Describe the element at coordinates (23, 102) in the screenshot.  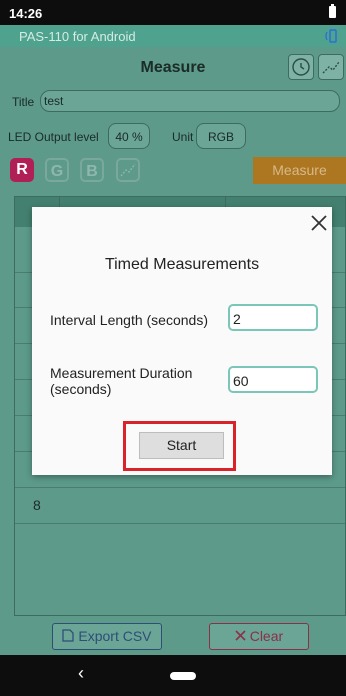
I see `title-label: Title` at that location.